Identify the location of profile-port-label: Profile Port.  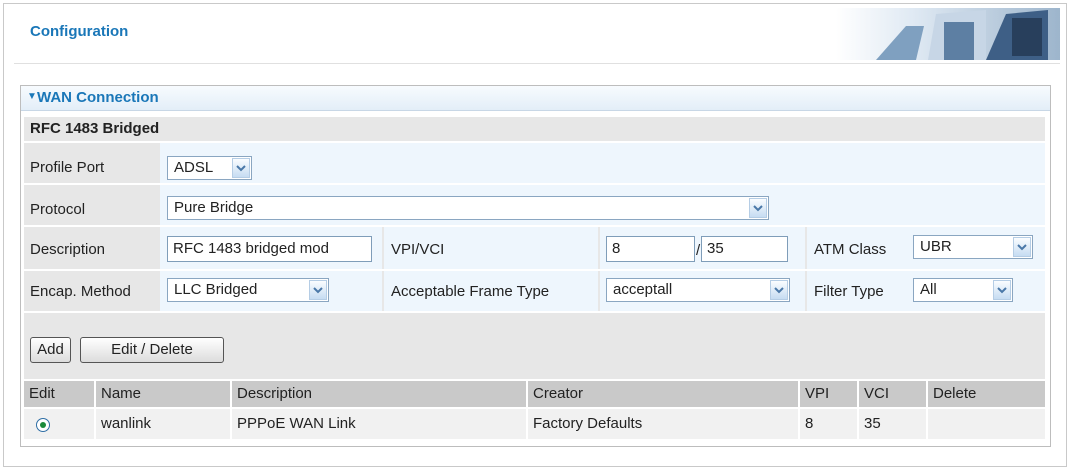
(67, 167).